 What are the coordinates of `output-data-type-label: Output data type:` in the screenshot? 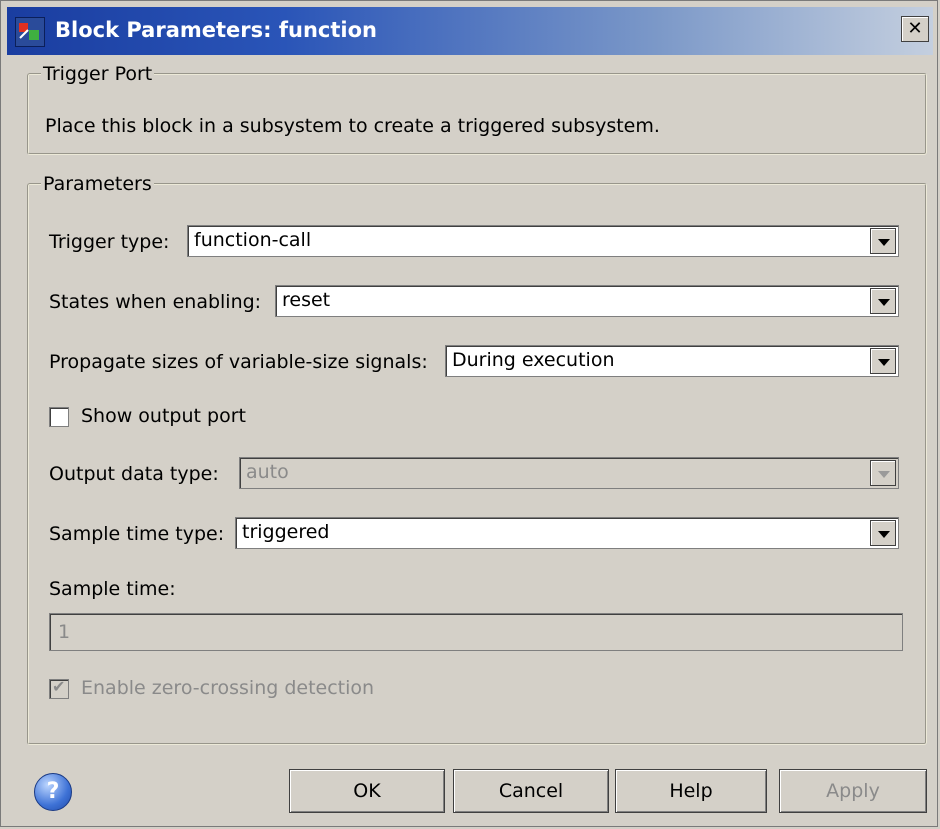 It's located at (134, 474).